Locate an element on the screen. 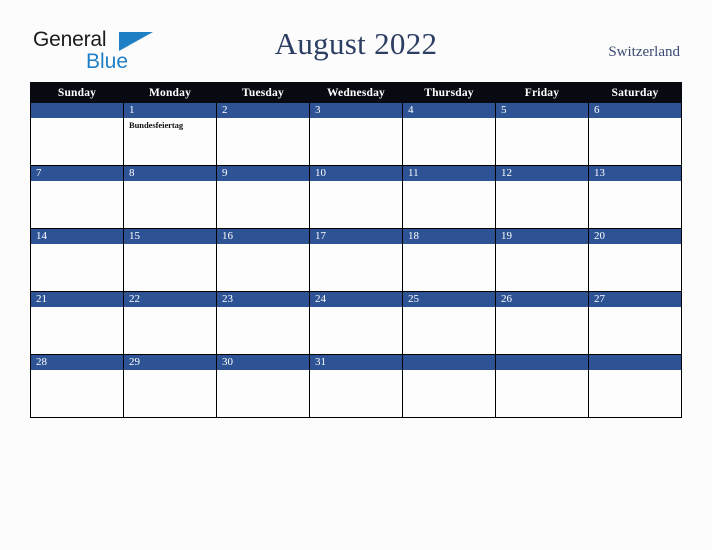 The width and height of the screenshot is (712, 550). day-number: 11 is located at coordinates (449, 173).